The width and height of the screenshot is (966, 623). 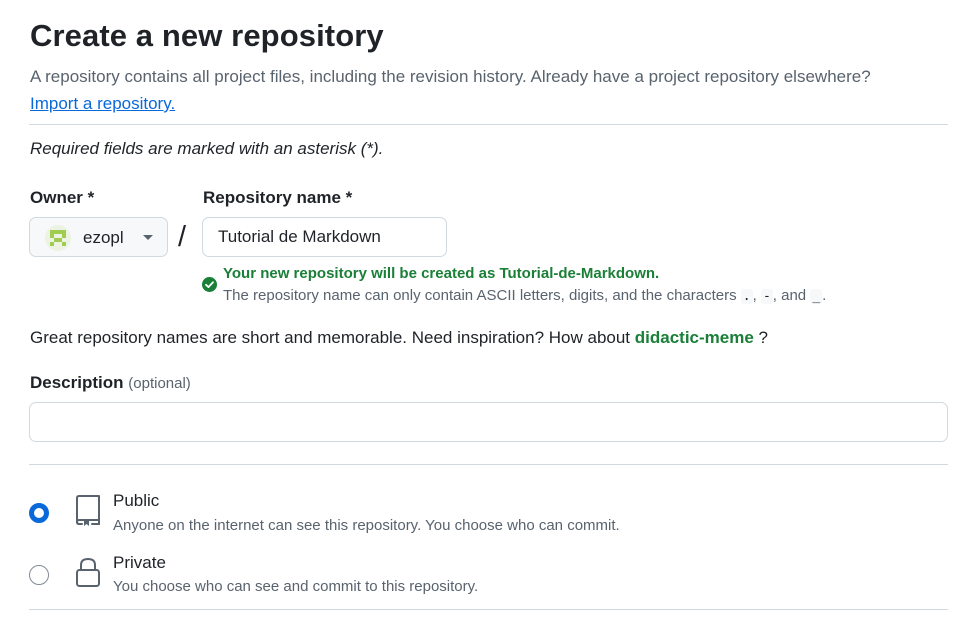 I want to click on private-radio, so click(x=39, y=575).